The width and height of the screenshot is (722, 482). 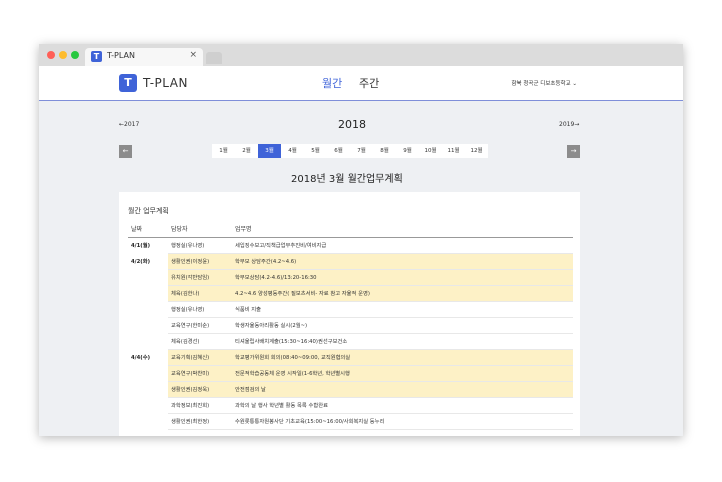 I want to click on month-button-6: 6월, so click(x=338, y=151).